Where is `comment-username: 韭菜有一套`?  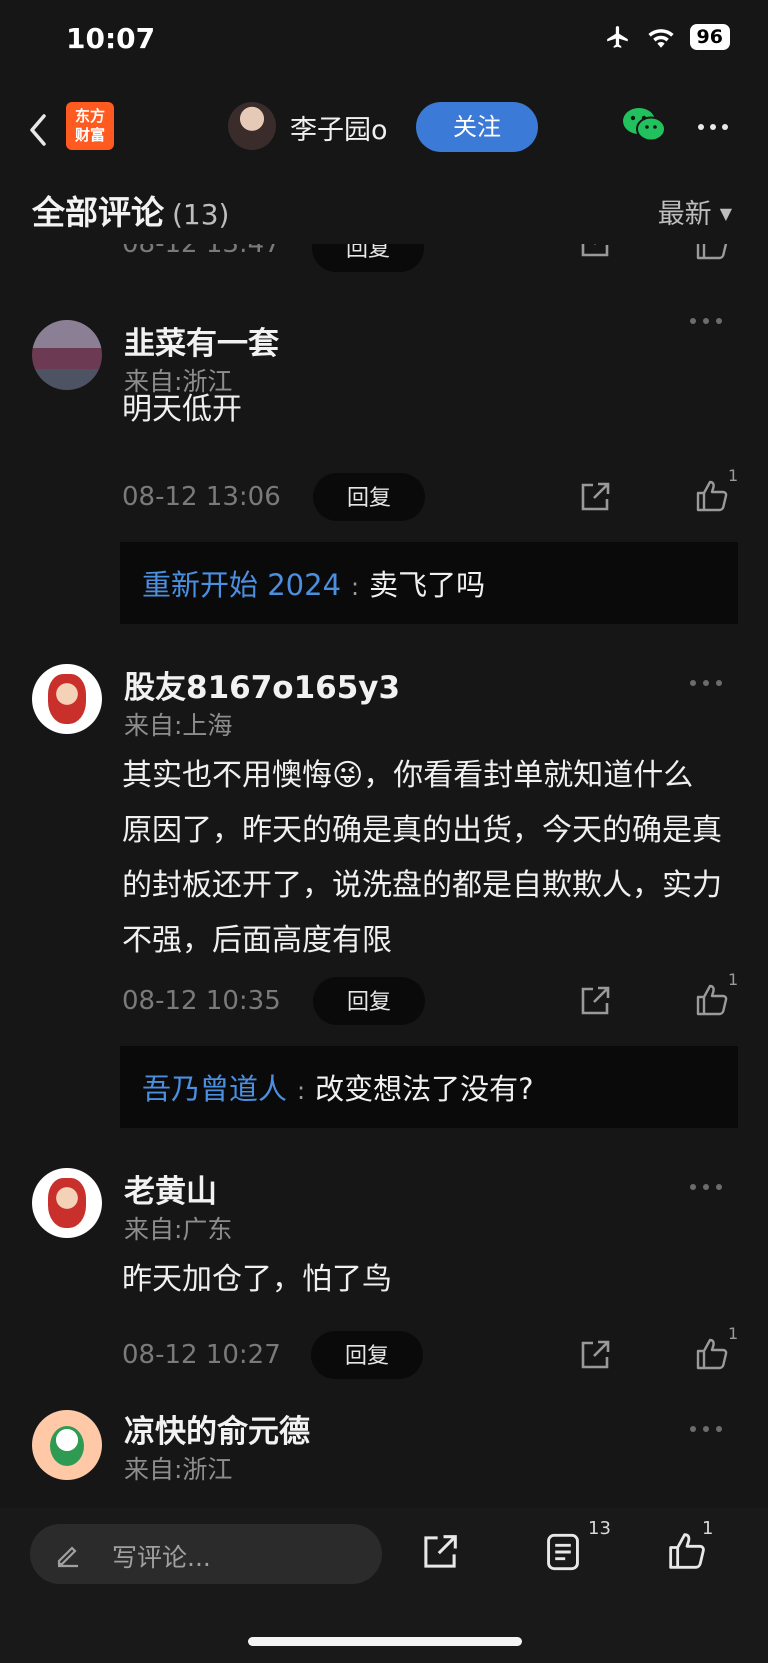 comment-username: 韭菜有一套 is located at coordinates (201, 340).